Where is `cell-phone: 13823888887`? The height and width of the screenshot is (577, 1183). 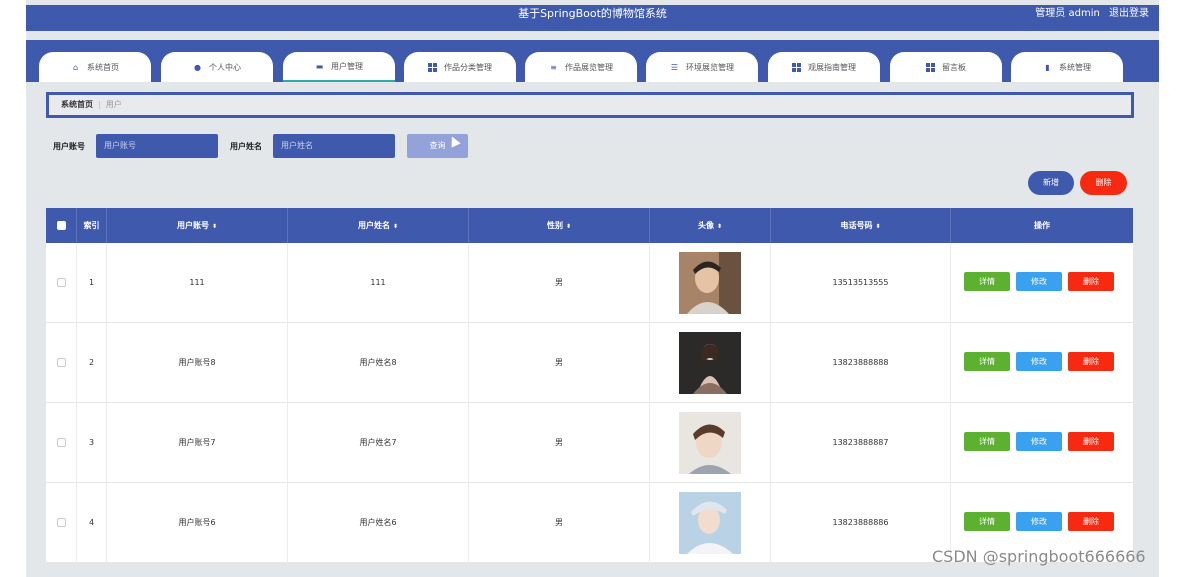
cell-phone: 13823888887 is located at coordinates (861, 443).